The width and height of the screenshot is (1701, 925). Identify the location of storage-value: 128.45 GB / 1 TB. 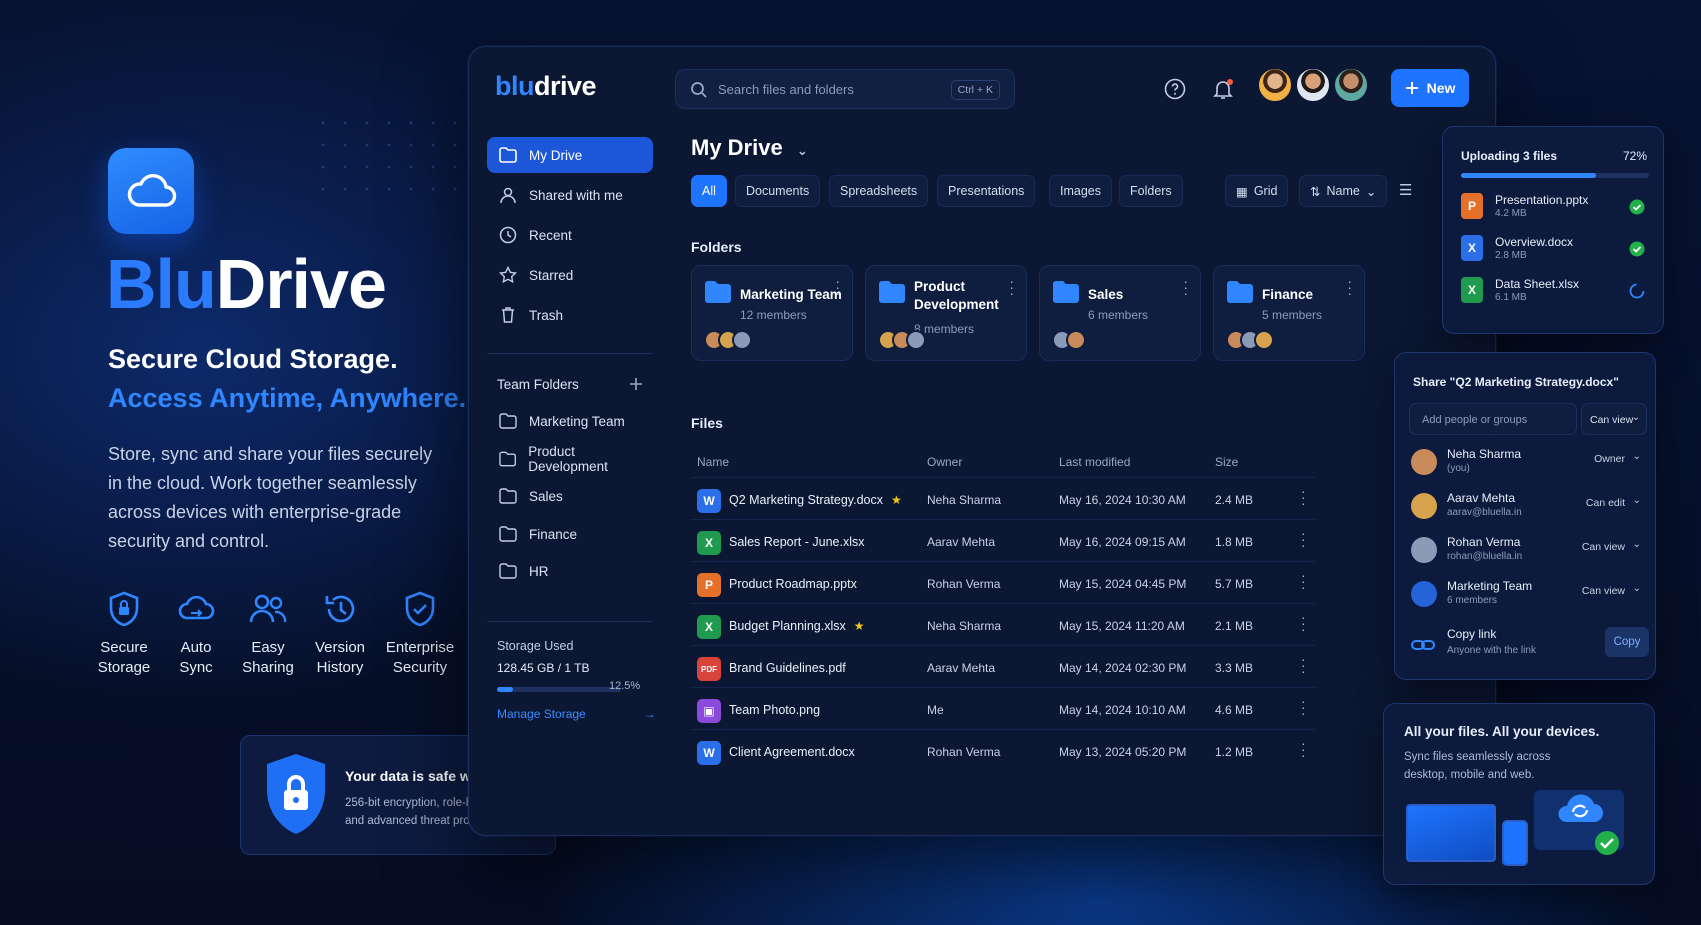
(543, 668).